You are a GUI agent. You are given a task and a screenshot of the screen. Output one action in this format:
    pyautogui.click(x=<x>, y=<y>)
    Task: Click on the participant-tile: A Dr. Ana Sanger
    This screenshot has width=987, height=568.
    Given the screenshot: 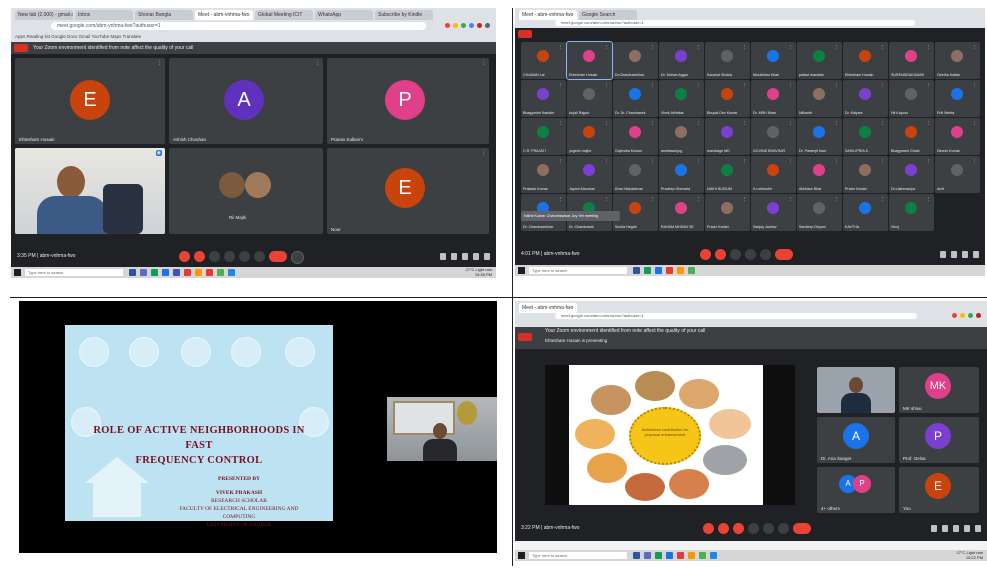 What is the action you would take?
    pyautogui.click(x=856, y=440)
    